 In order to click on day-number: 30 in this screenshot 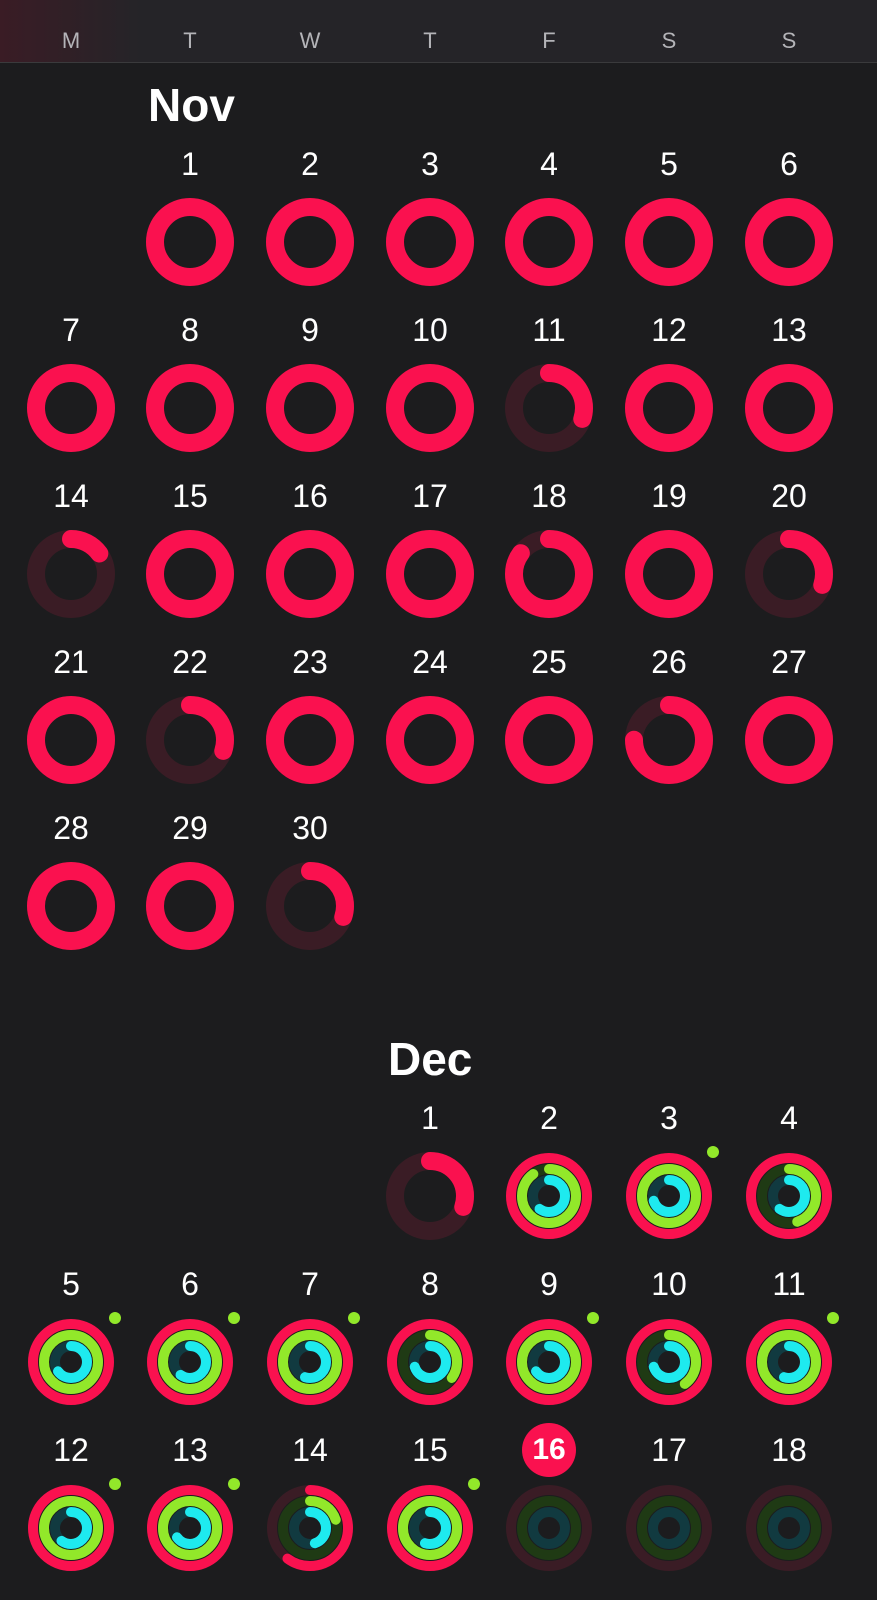, I will do `click(310, 828)`.